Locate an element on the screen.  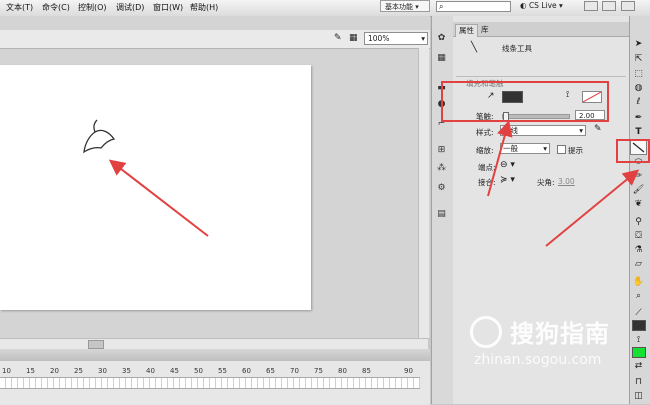
lasso-tool-icon: ℓ is located at coordinates (638, 102).